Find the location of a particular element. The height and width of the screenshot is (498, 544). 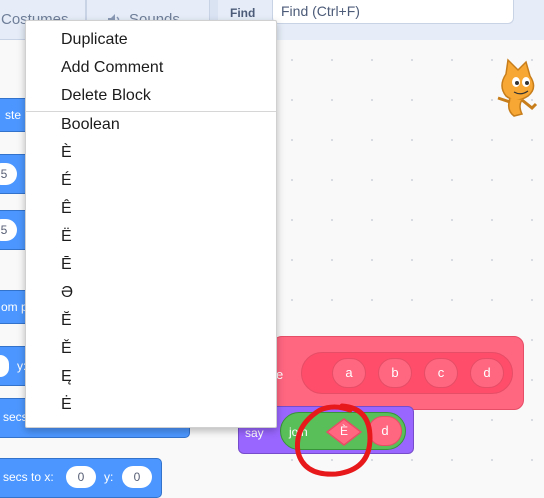

menu-separator is located at coordinates (151, 111).